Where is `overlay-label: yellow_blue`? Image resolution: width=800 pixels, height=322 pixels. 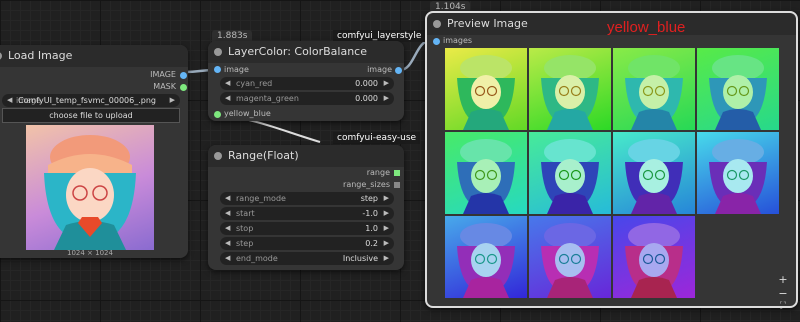 overlay-label: yellow_blue is located at coordinates (646, 27).